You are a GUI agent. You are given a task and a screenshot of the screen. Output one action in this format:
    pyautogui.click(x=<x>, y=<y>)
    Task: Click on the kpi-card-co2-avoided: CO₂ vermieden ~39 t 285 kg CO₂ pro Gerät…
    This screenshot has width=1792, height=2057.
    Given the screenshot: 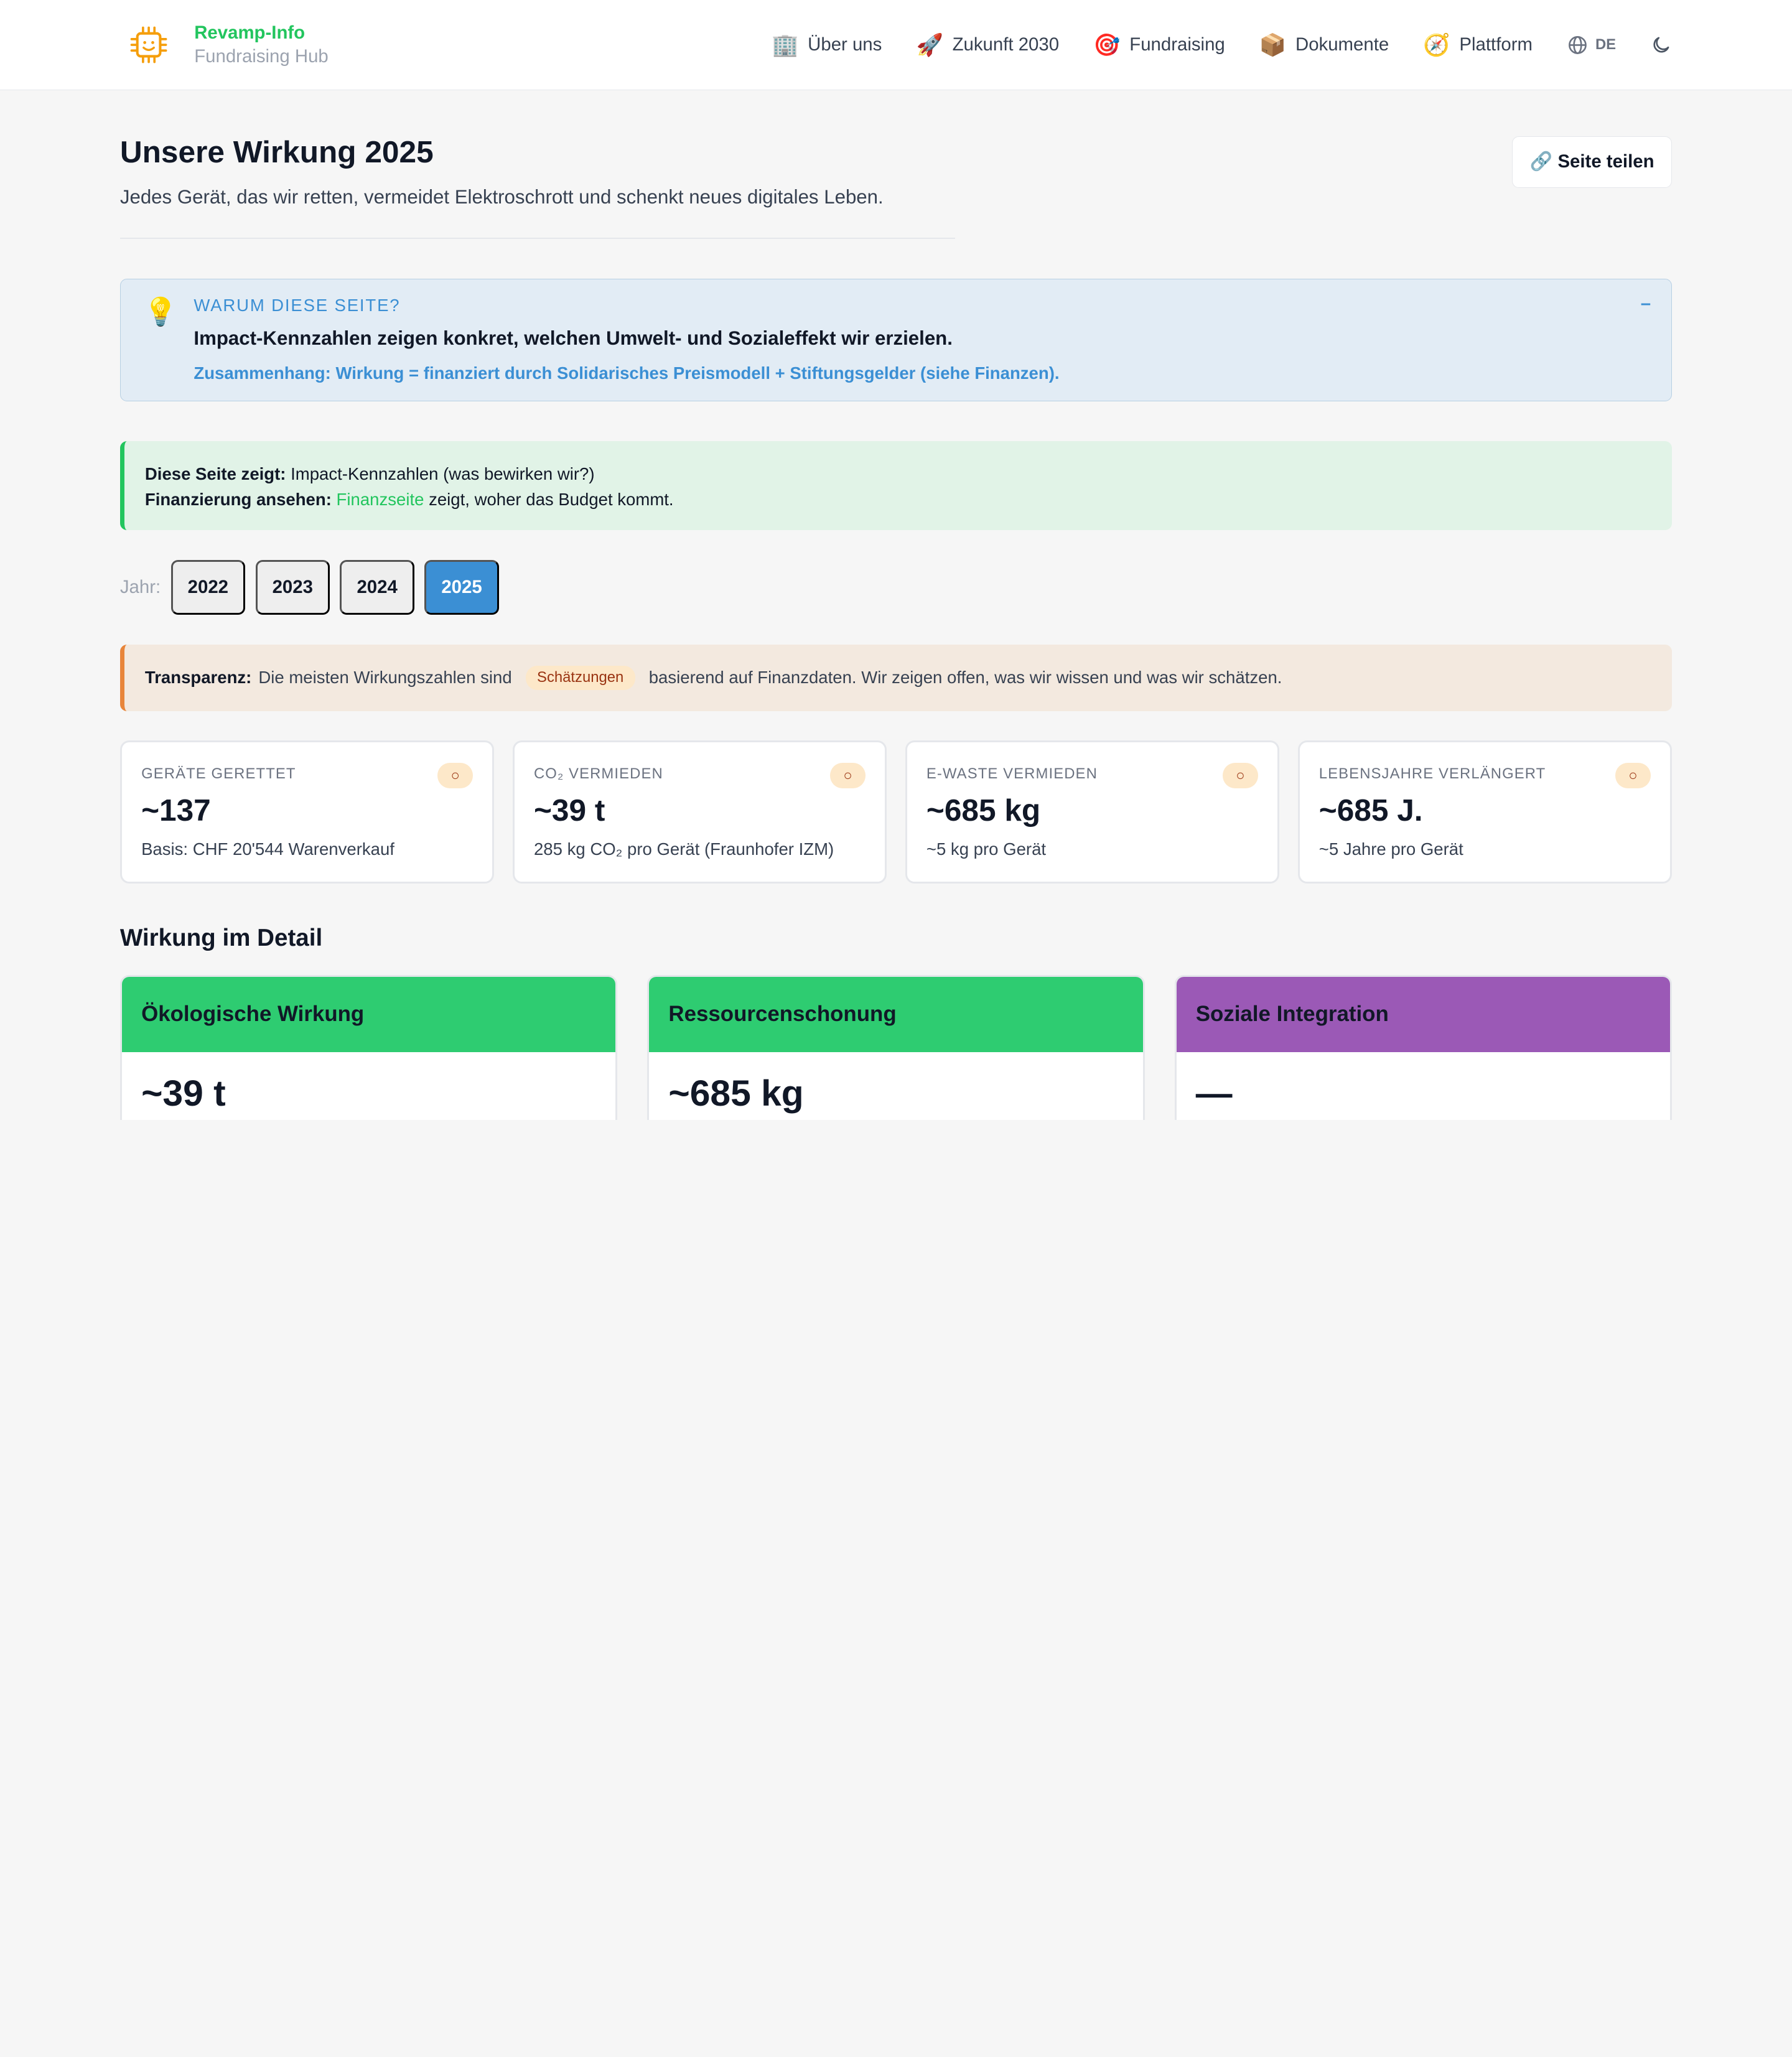 What is the action you would take?
    pyautogui.click(x=700, y=812)
    